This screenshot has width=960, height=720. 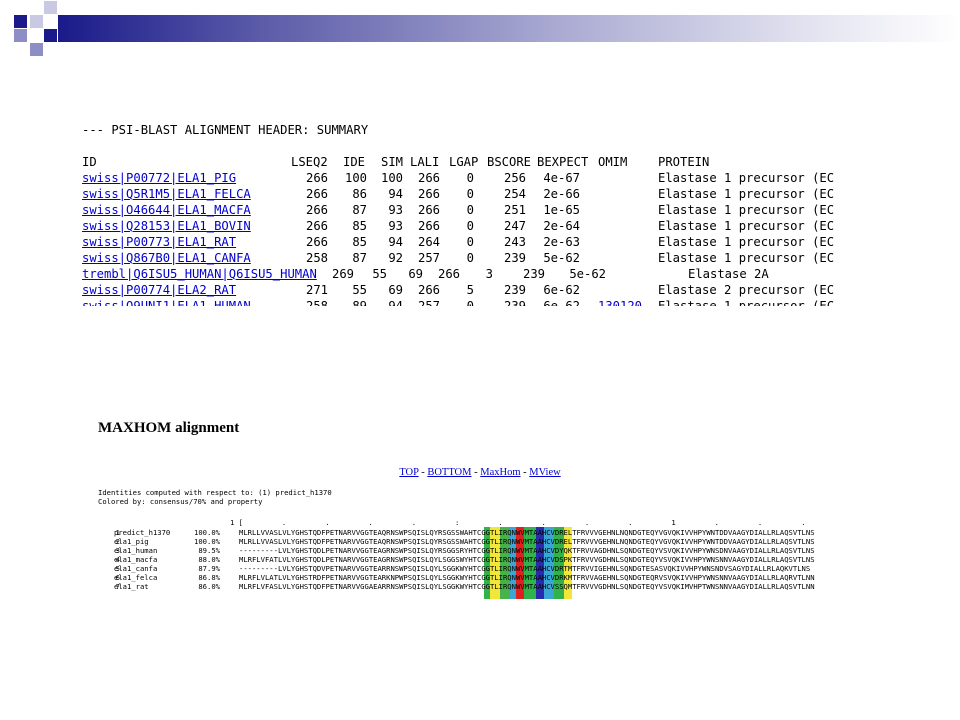 I want to click on col-id: ID, so click(x=89, y=162).